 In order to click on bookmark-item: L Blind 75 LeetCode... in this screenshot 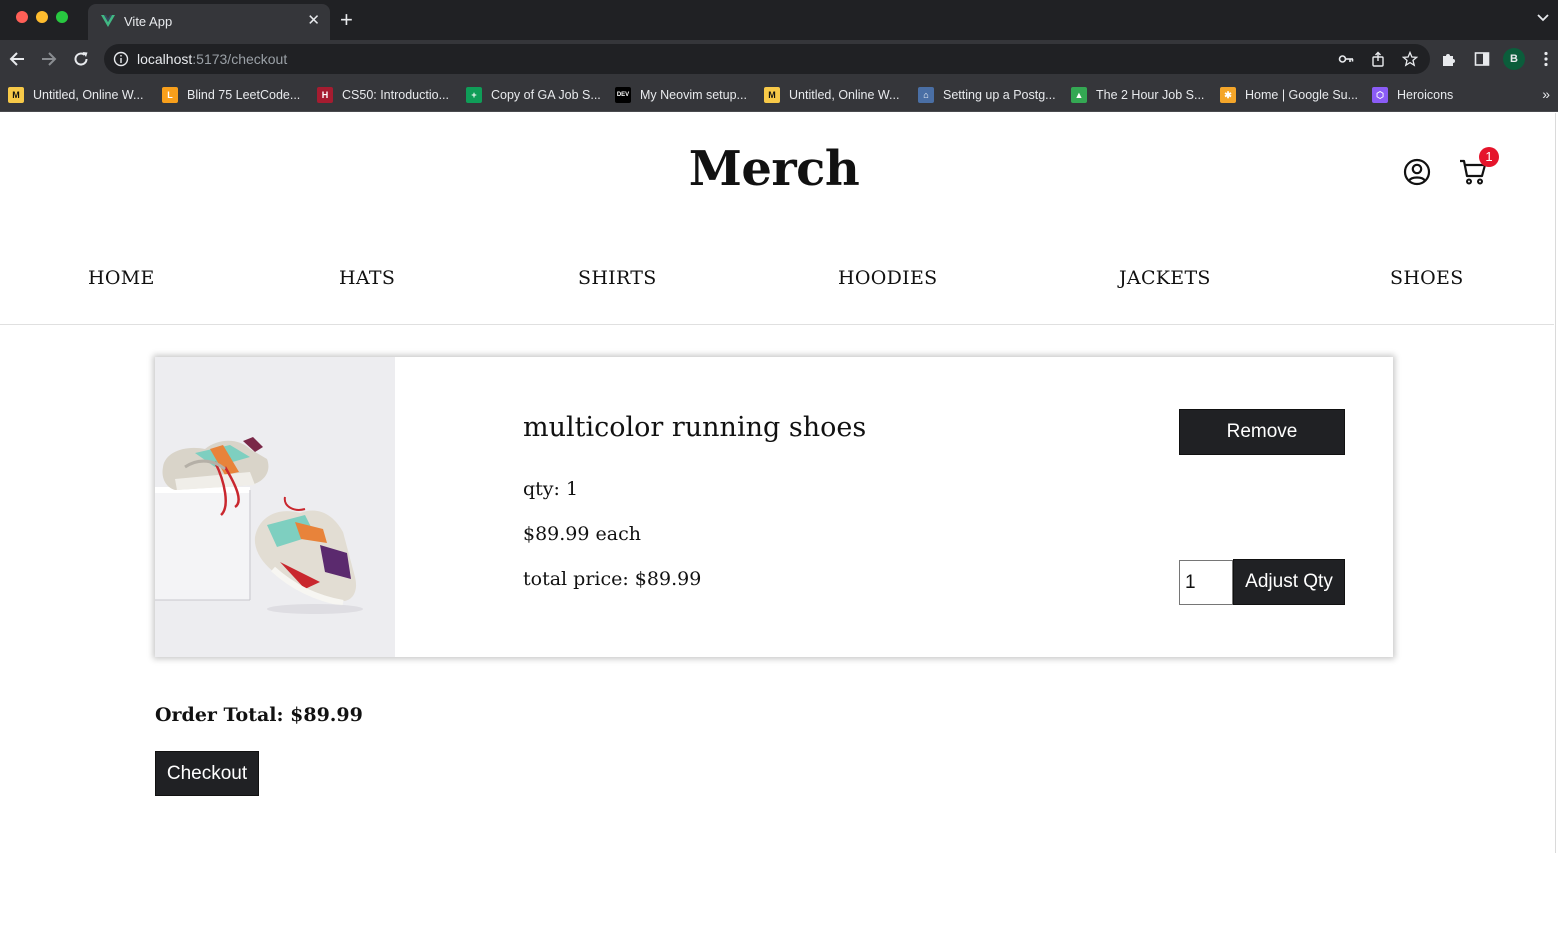, I will do `click(231, 95)`.